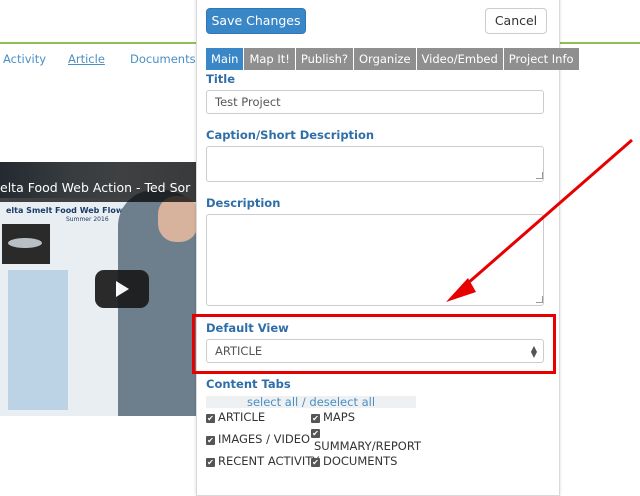 Image resolution: width=640 pixels, height=496 pixels. I want to click on checkbox-maps: ✔ MAPS, so click(333, 417).